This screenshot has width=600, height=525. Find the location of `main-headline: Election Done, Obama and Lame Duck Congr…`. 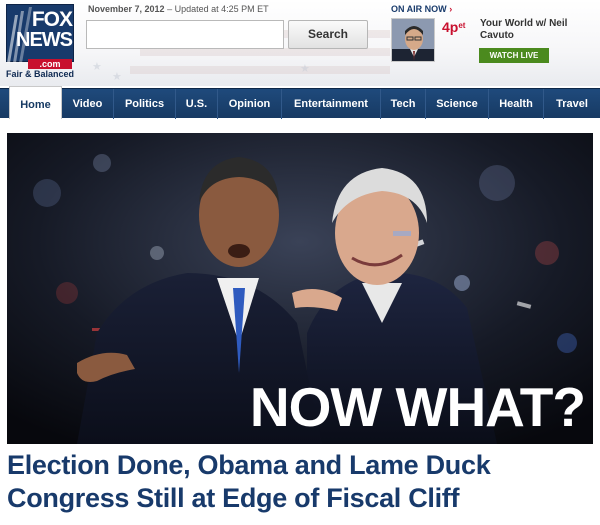

main-headline: Election Done, Obama and Lame Duck Congr… is located at coordinates (300, 482).